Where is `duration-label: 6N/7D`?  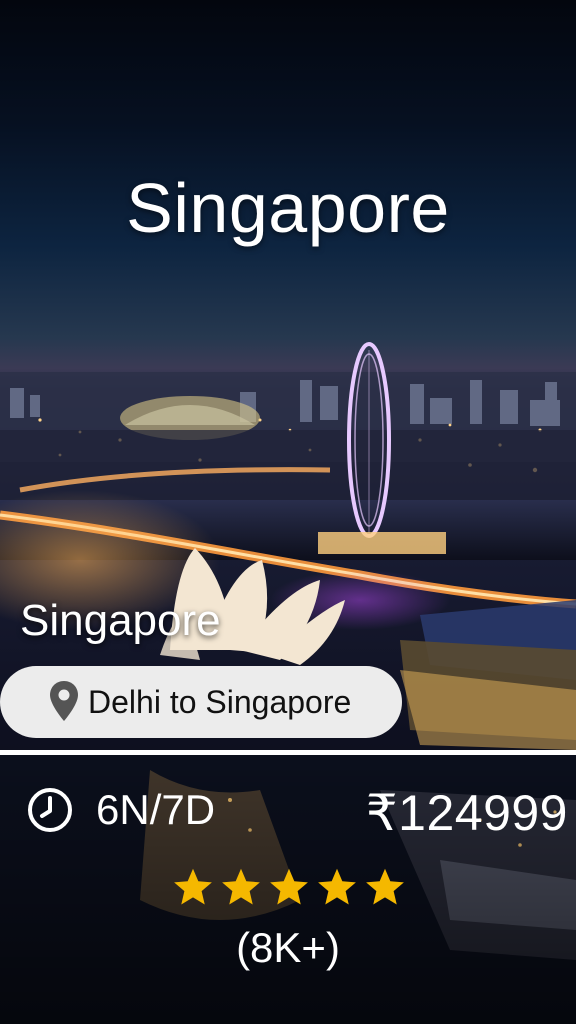 duration-label: 6N/7D is located at coordinates (156, 809).